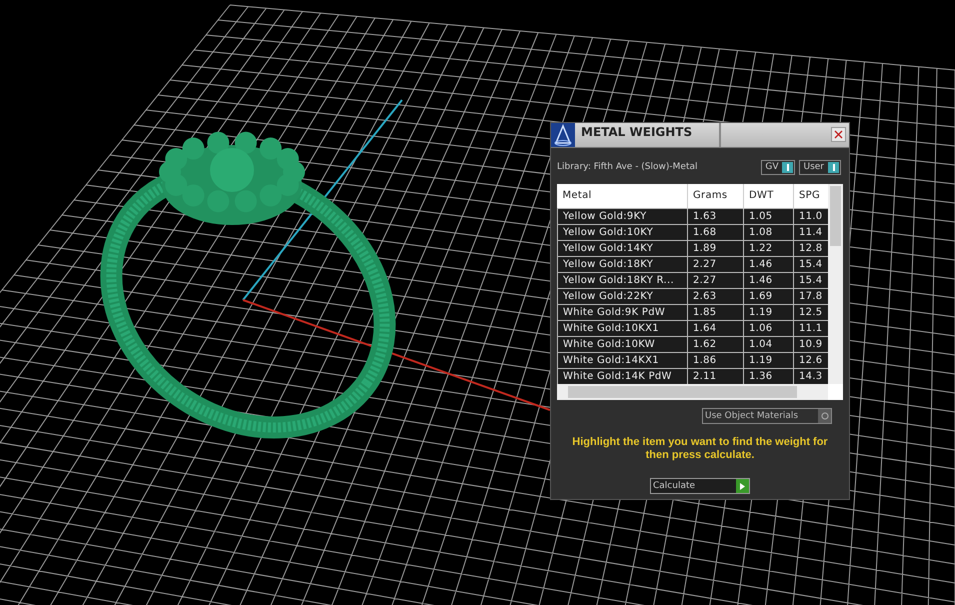 The image size is (955, 605). I want to click on column-header: Metal, so click(623, 196).